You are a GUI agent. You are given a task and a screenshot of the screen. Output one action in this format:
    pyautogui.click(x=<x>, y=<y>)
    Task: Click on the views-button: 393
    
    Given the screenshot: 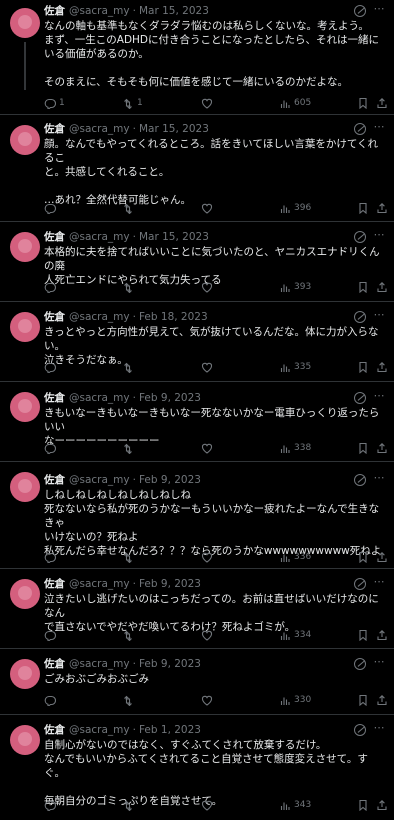 What is the action you would take?
    pyautogui.click(x=295, y=287)
    